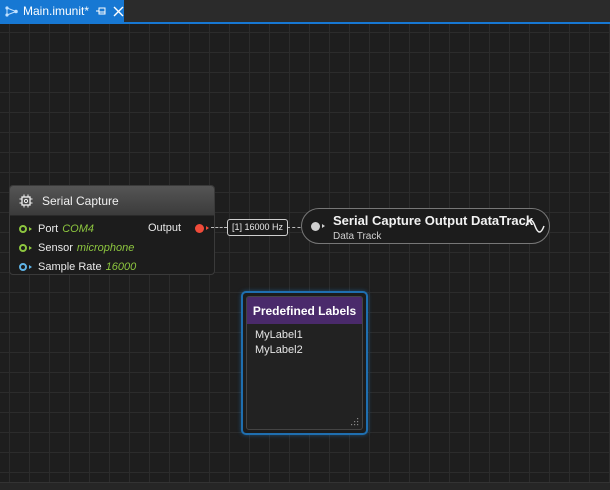  What do you see at coordinates (80, 200) in the screenshot?
I see `serial-capture-title: Serial Capture` at bounding box center [80, 200].